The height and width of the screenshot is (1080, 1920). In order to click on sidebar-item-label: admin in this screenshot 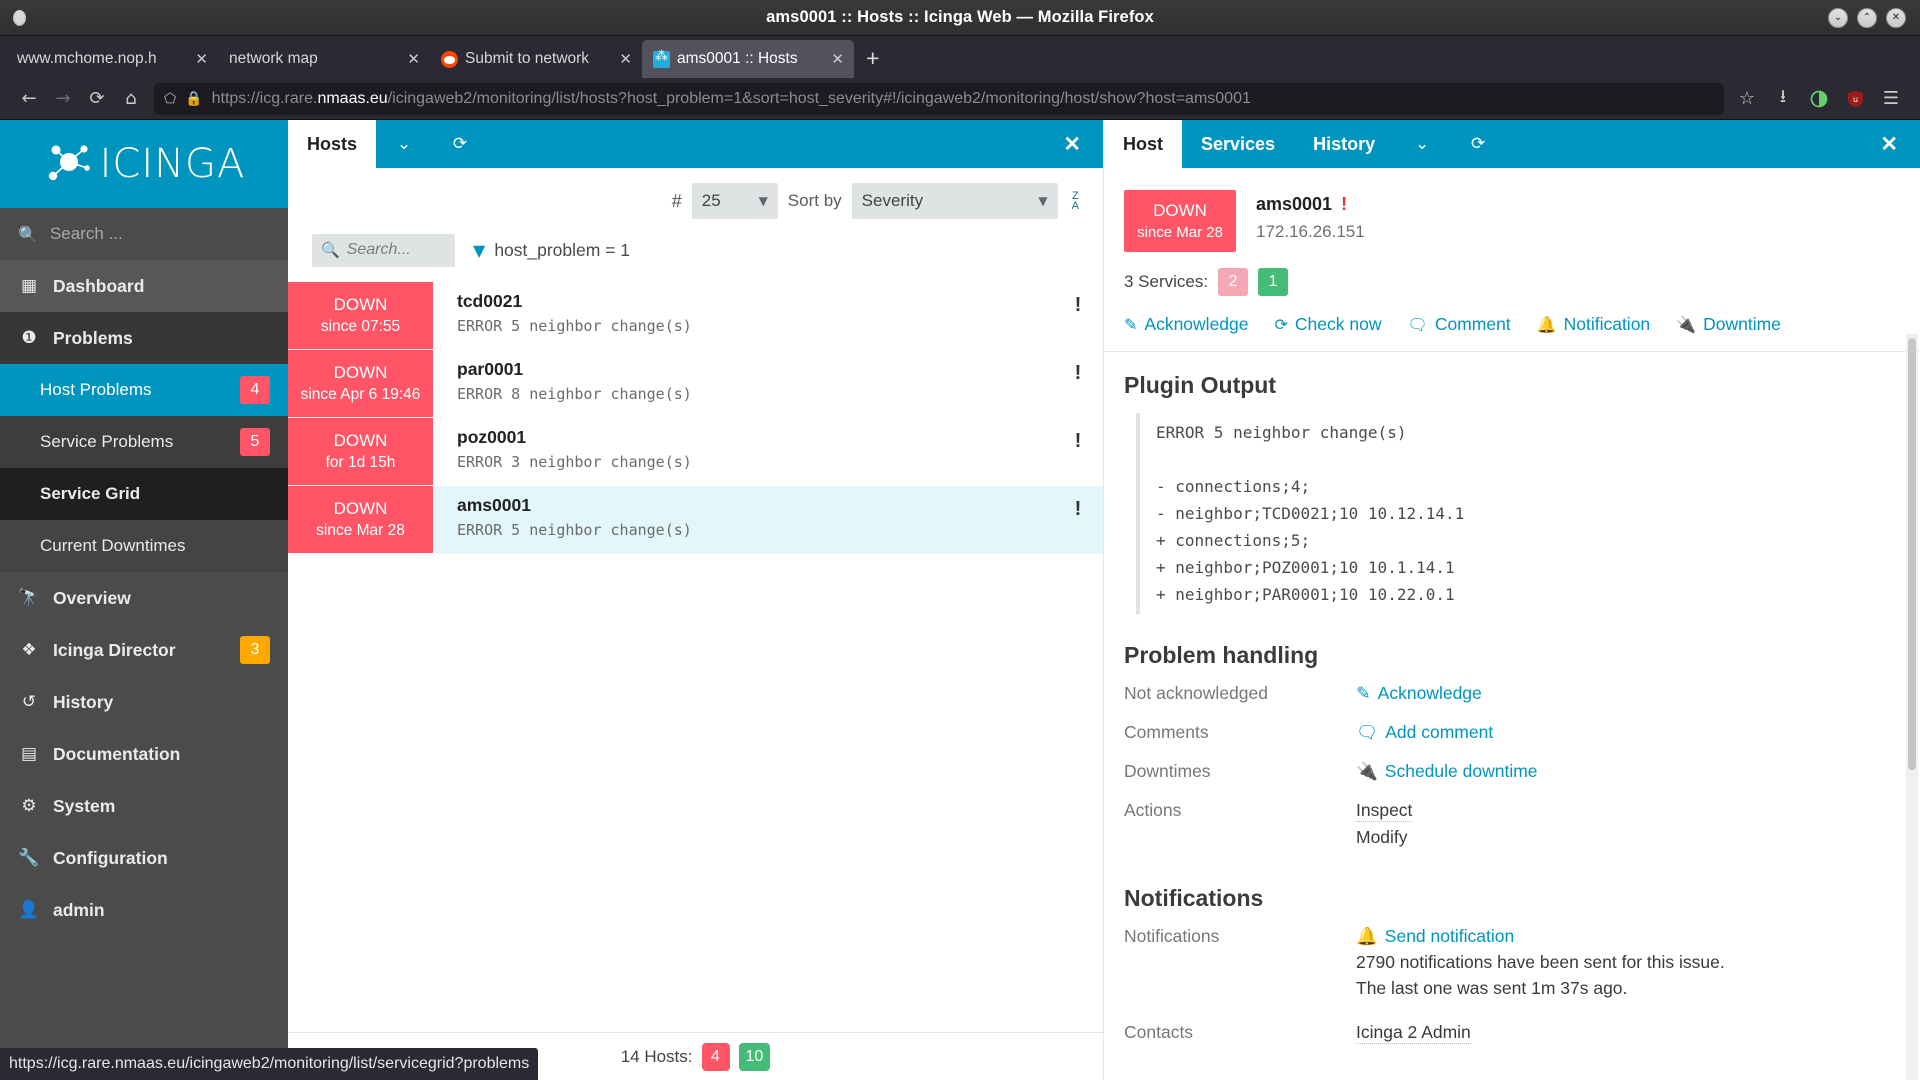, I will do `click(79, 909)`.